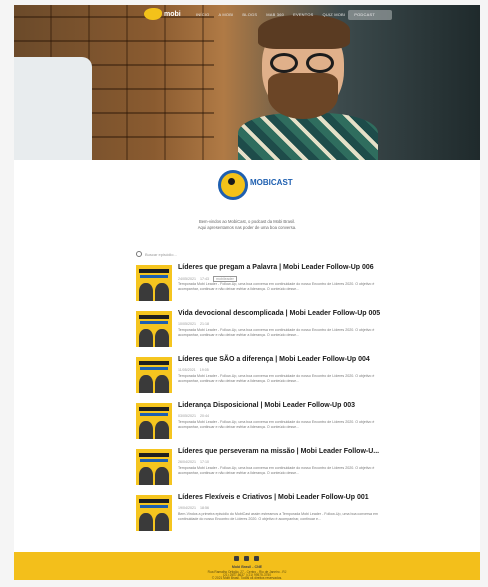 The height and width of the screenshot is (587, 488). I want to click on mobicast-logo: MOBICAST, so click(254, 185).